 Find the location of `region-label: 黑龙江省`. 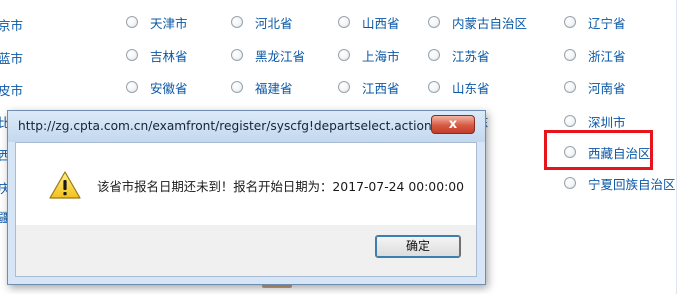

region-label: 黑龙江省 is located at coordinates (280, 56).